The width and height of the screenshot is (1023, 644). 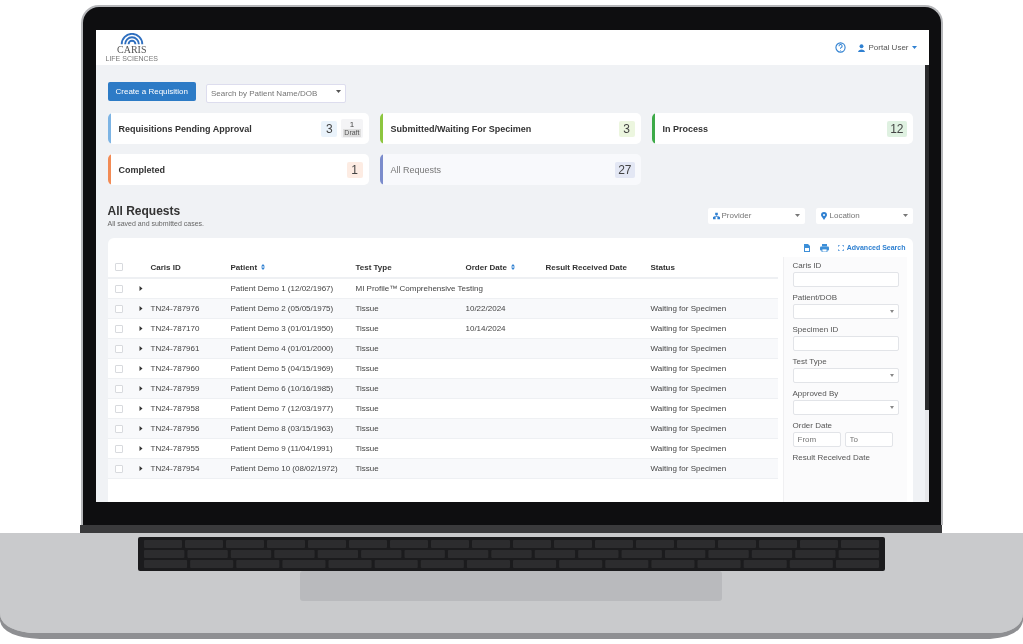 What do you see at coordinates (373, 267) in the screenshot?
I see `column-header: Test Type` at bounding box center [373, 267].